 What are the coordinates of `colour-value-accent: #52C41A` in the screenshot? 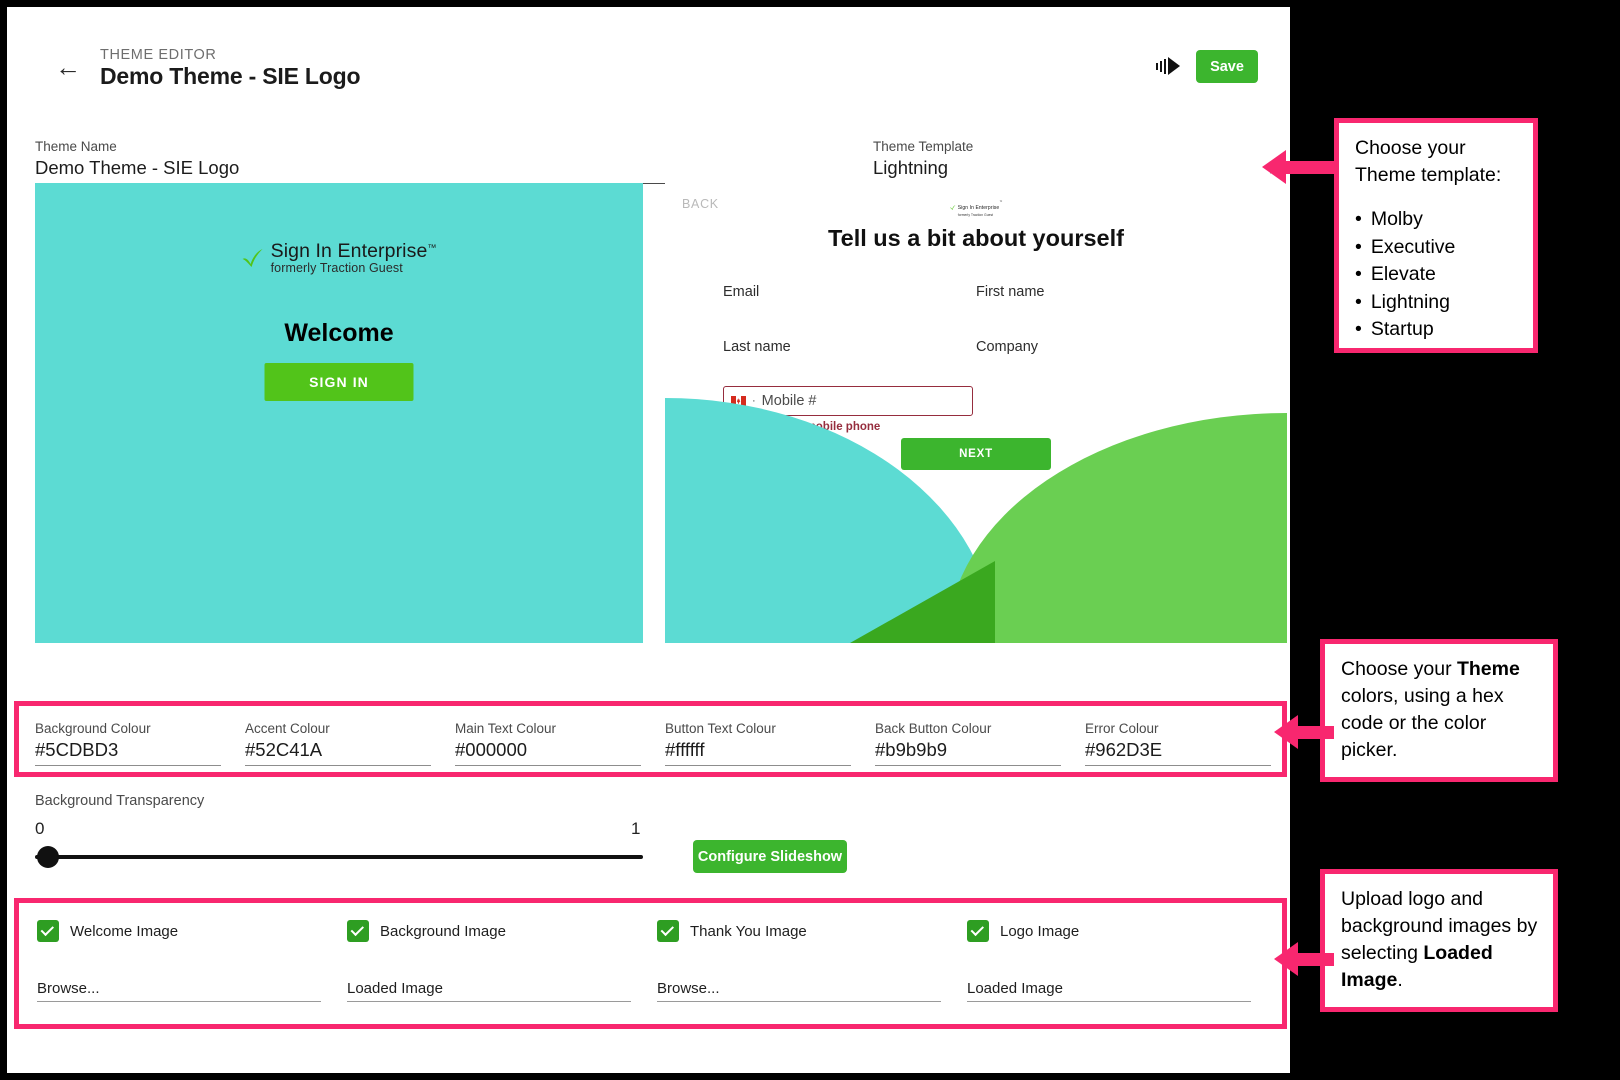 It's located at (338, 749).